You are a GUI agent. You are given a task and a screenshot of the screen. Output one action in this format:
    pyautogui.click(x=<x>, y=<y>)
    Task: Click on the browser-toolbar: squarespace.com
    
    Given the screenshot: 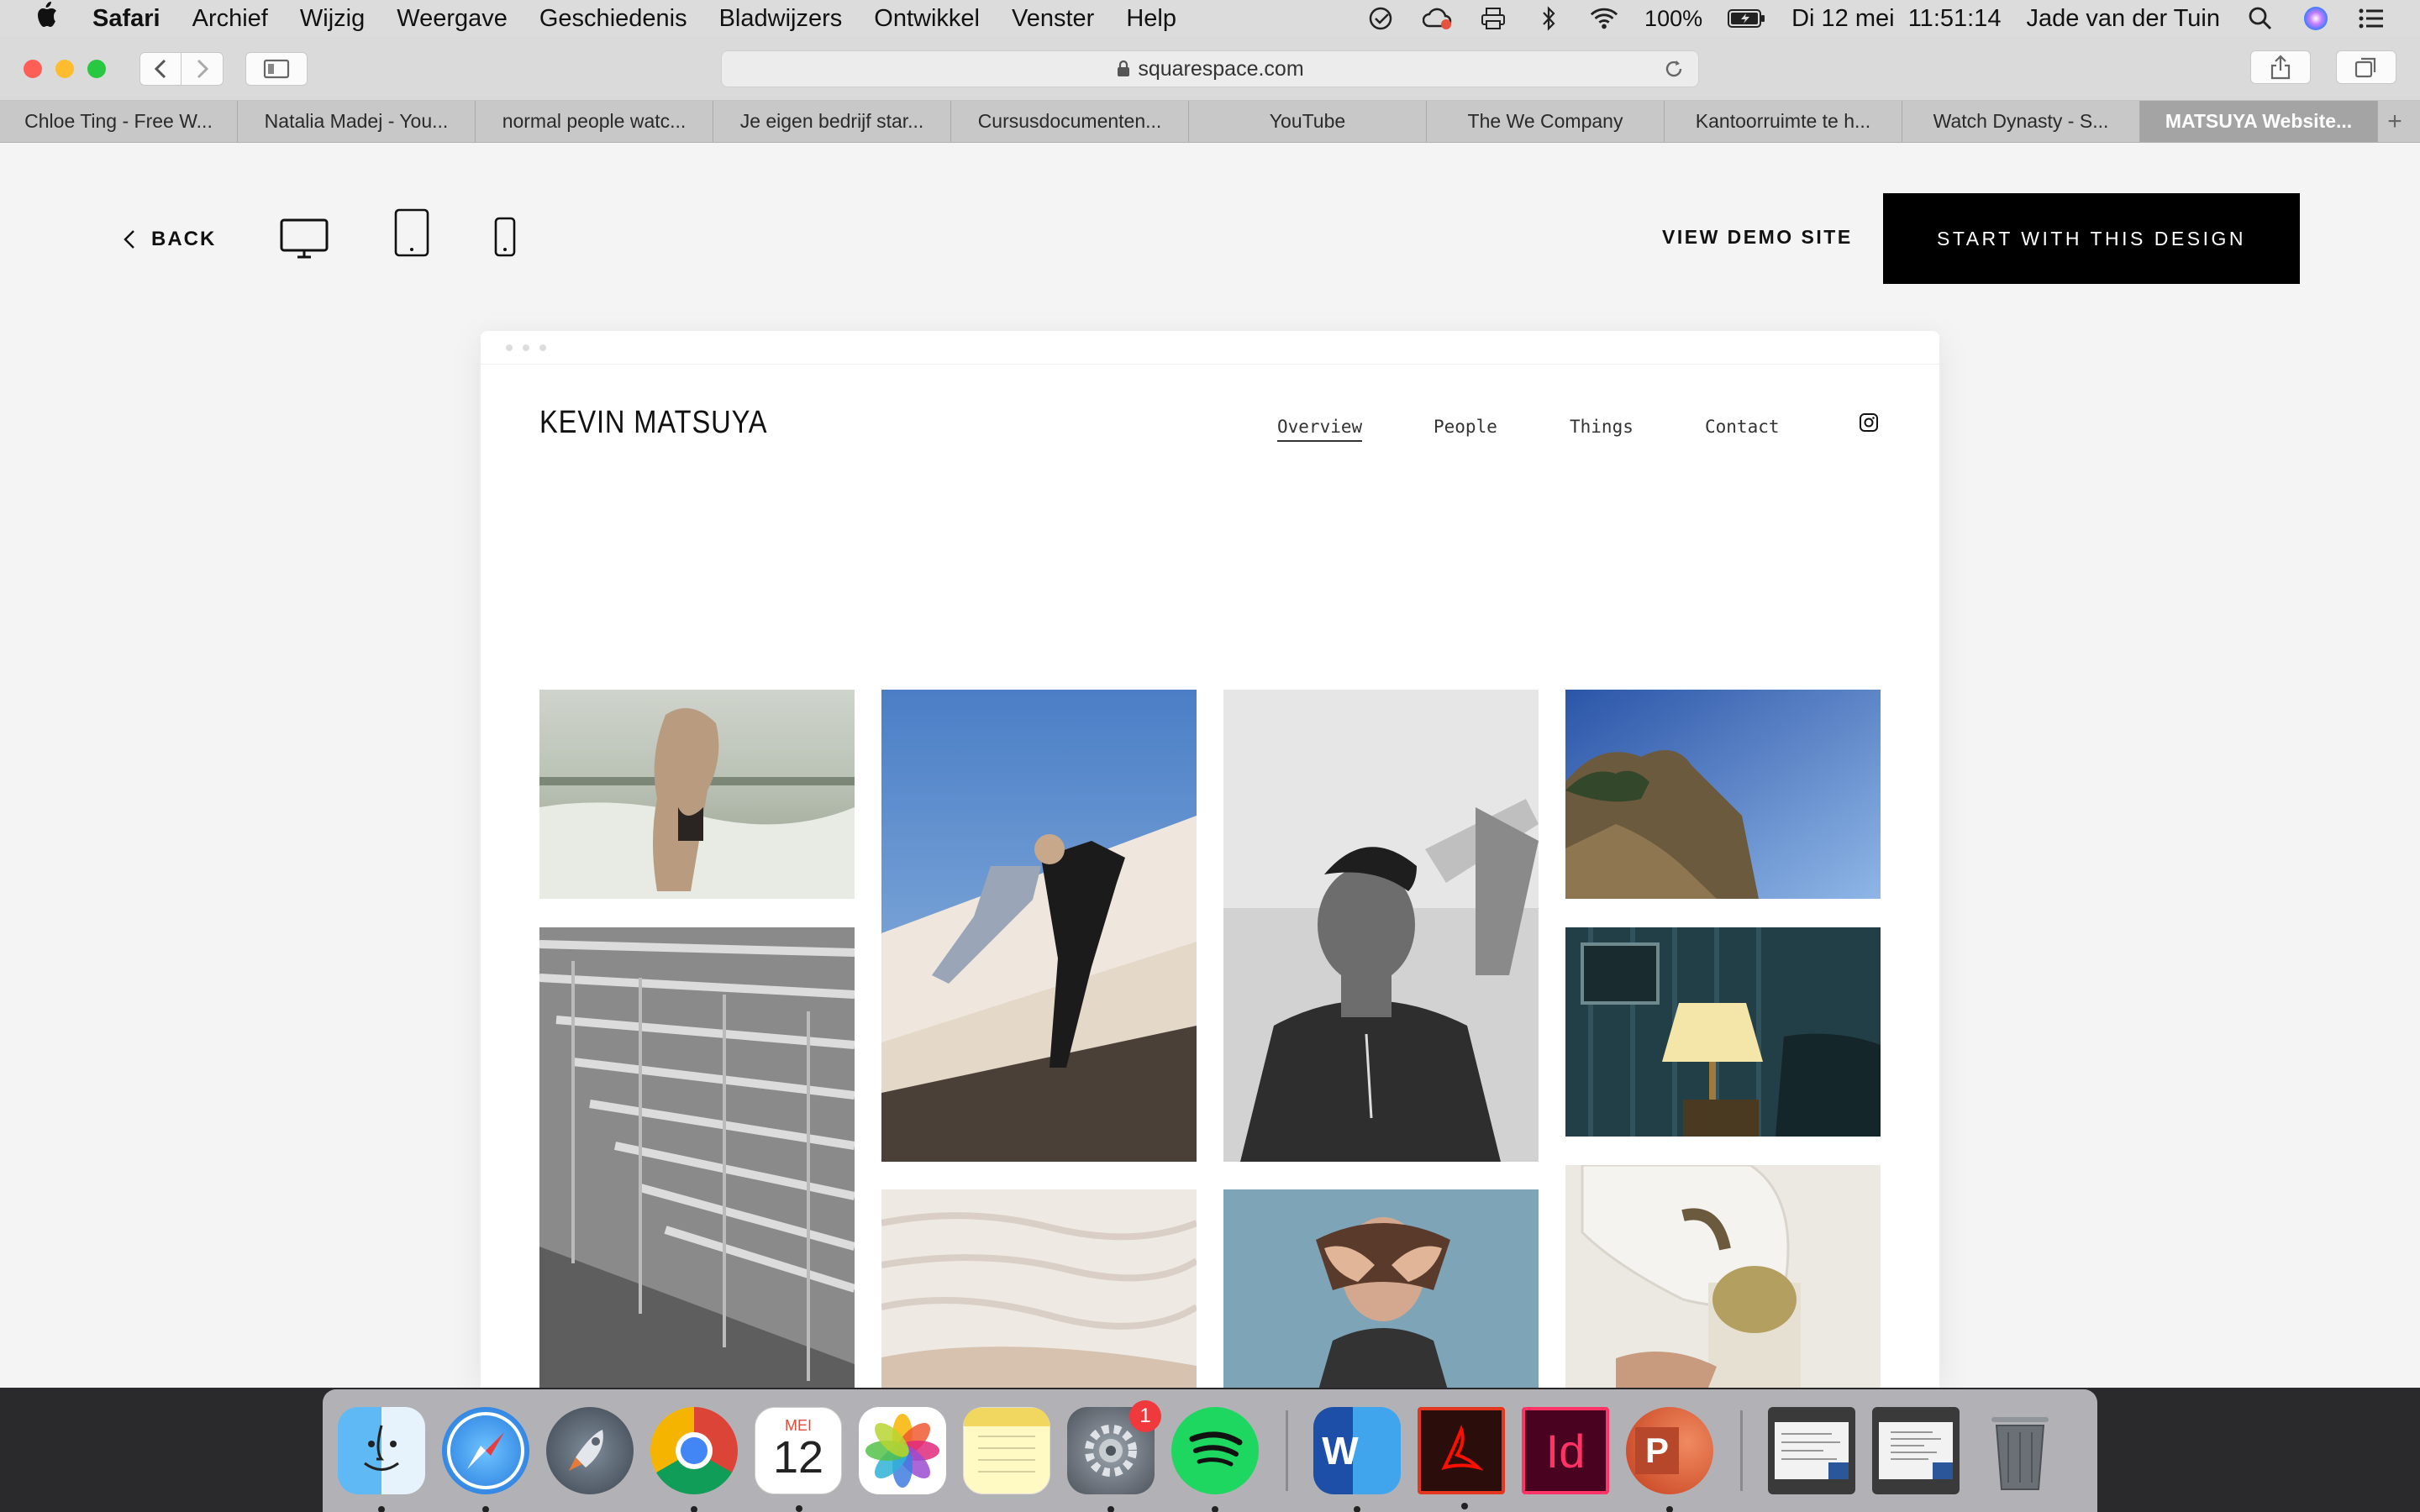 What is the action you would take?
    pyautogui.click(x=1210, y=69)
    